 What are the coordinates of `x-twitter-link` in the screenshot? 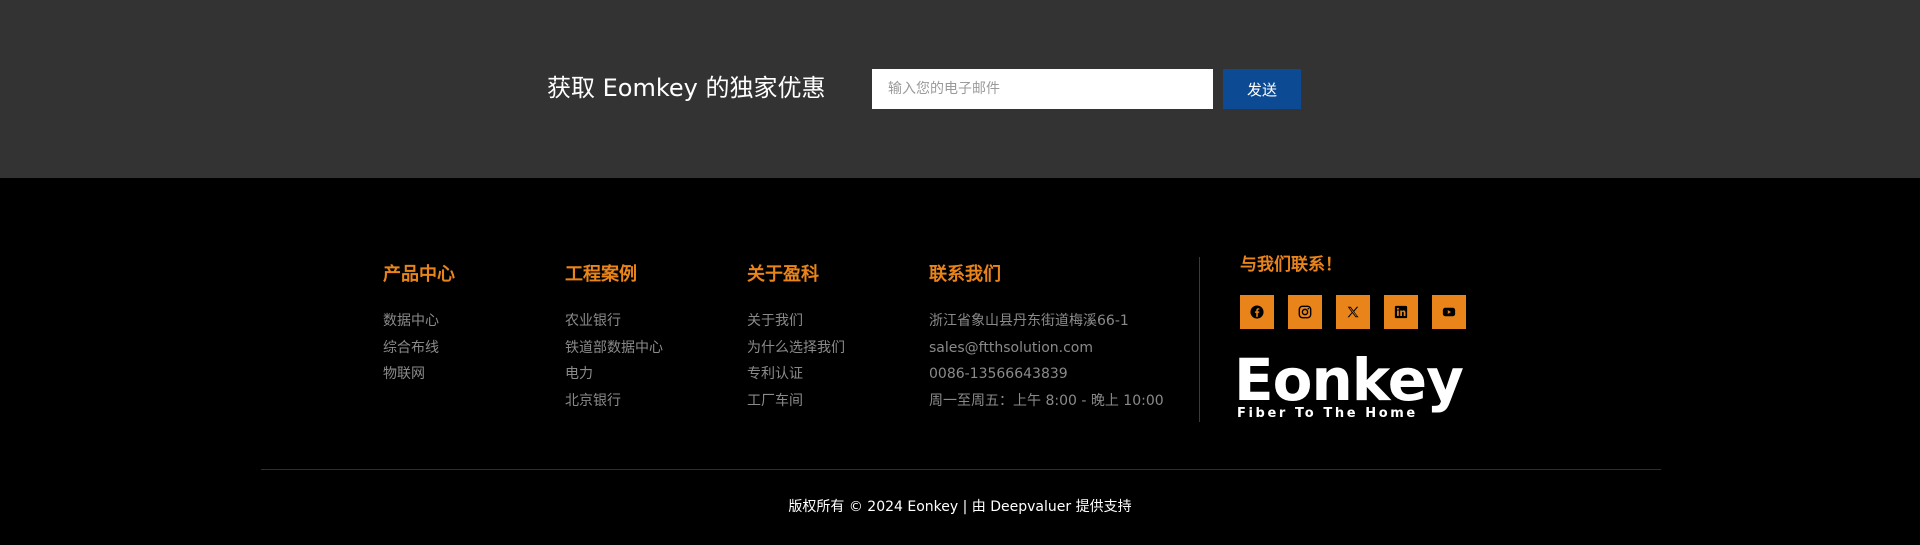 It's located at (1353, 312).